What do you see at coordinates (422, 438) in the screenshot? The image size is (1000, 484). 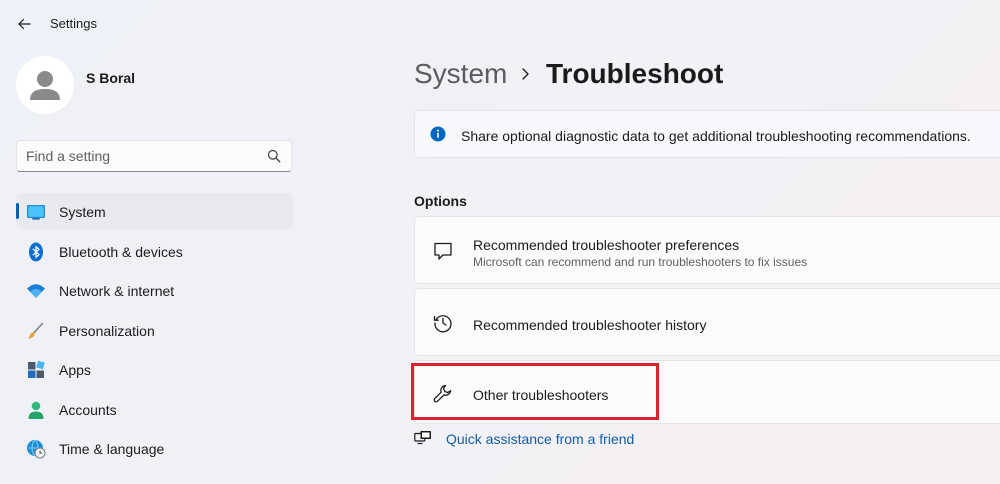 I see `remote-assist-icon` at bounding box center [422, 438].